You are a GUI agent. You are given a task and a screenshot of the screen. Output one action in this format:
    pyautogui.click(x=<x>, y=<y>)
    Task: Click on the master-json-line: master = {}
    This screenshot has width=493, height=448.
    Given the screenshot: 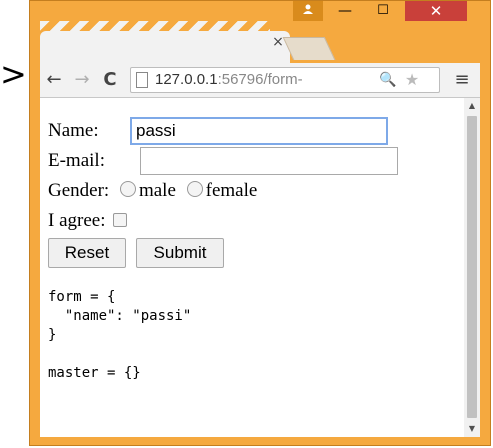 What is the action you would take?
    pyautogui.click(x=94, y=373)
    